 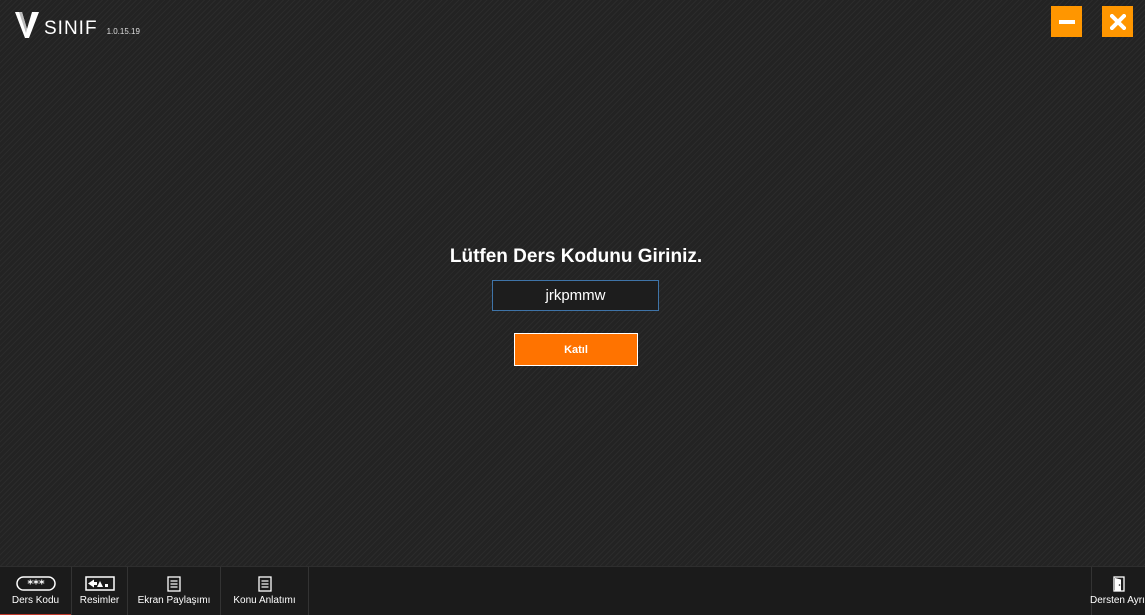 I want to click on app-name: SINIF, so click(x=71, y=28).